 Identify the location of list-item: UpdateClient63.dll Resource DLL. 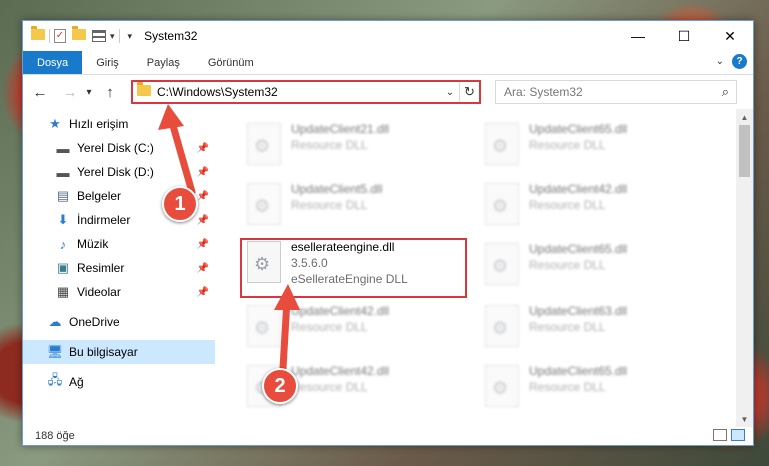
(591, 327).